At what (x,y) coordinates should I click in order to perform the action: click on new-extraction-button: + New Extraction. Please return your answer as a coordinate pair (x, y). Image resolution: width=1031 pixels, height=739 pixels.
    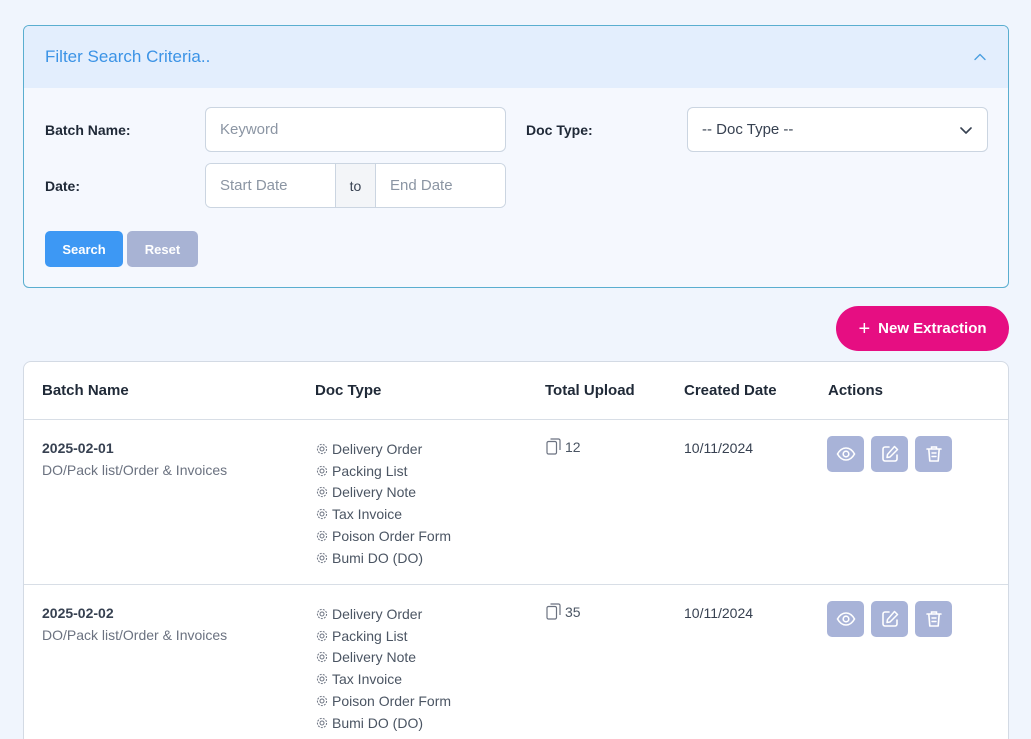
    Looking at the image, I should click on (922, 328).